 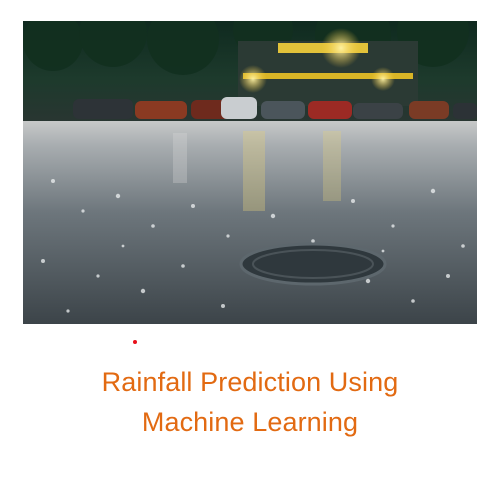 What do you see at coordinates (250, 382) in the screenshot?
I see `caption-line-1: Rainfall Prediction Using` at bounding box center [250, 382].